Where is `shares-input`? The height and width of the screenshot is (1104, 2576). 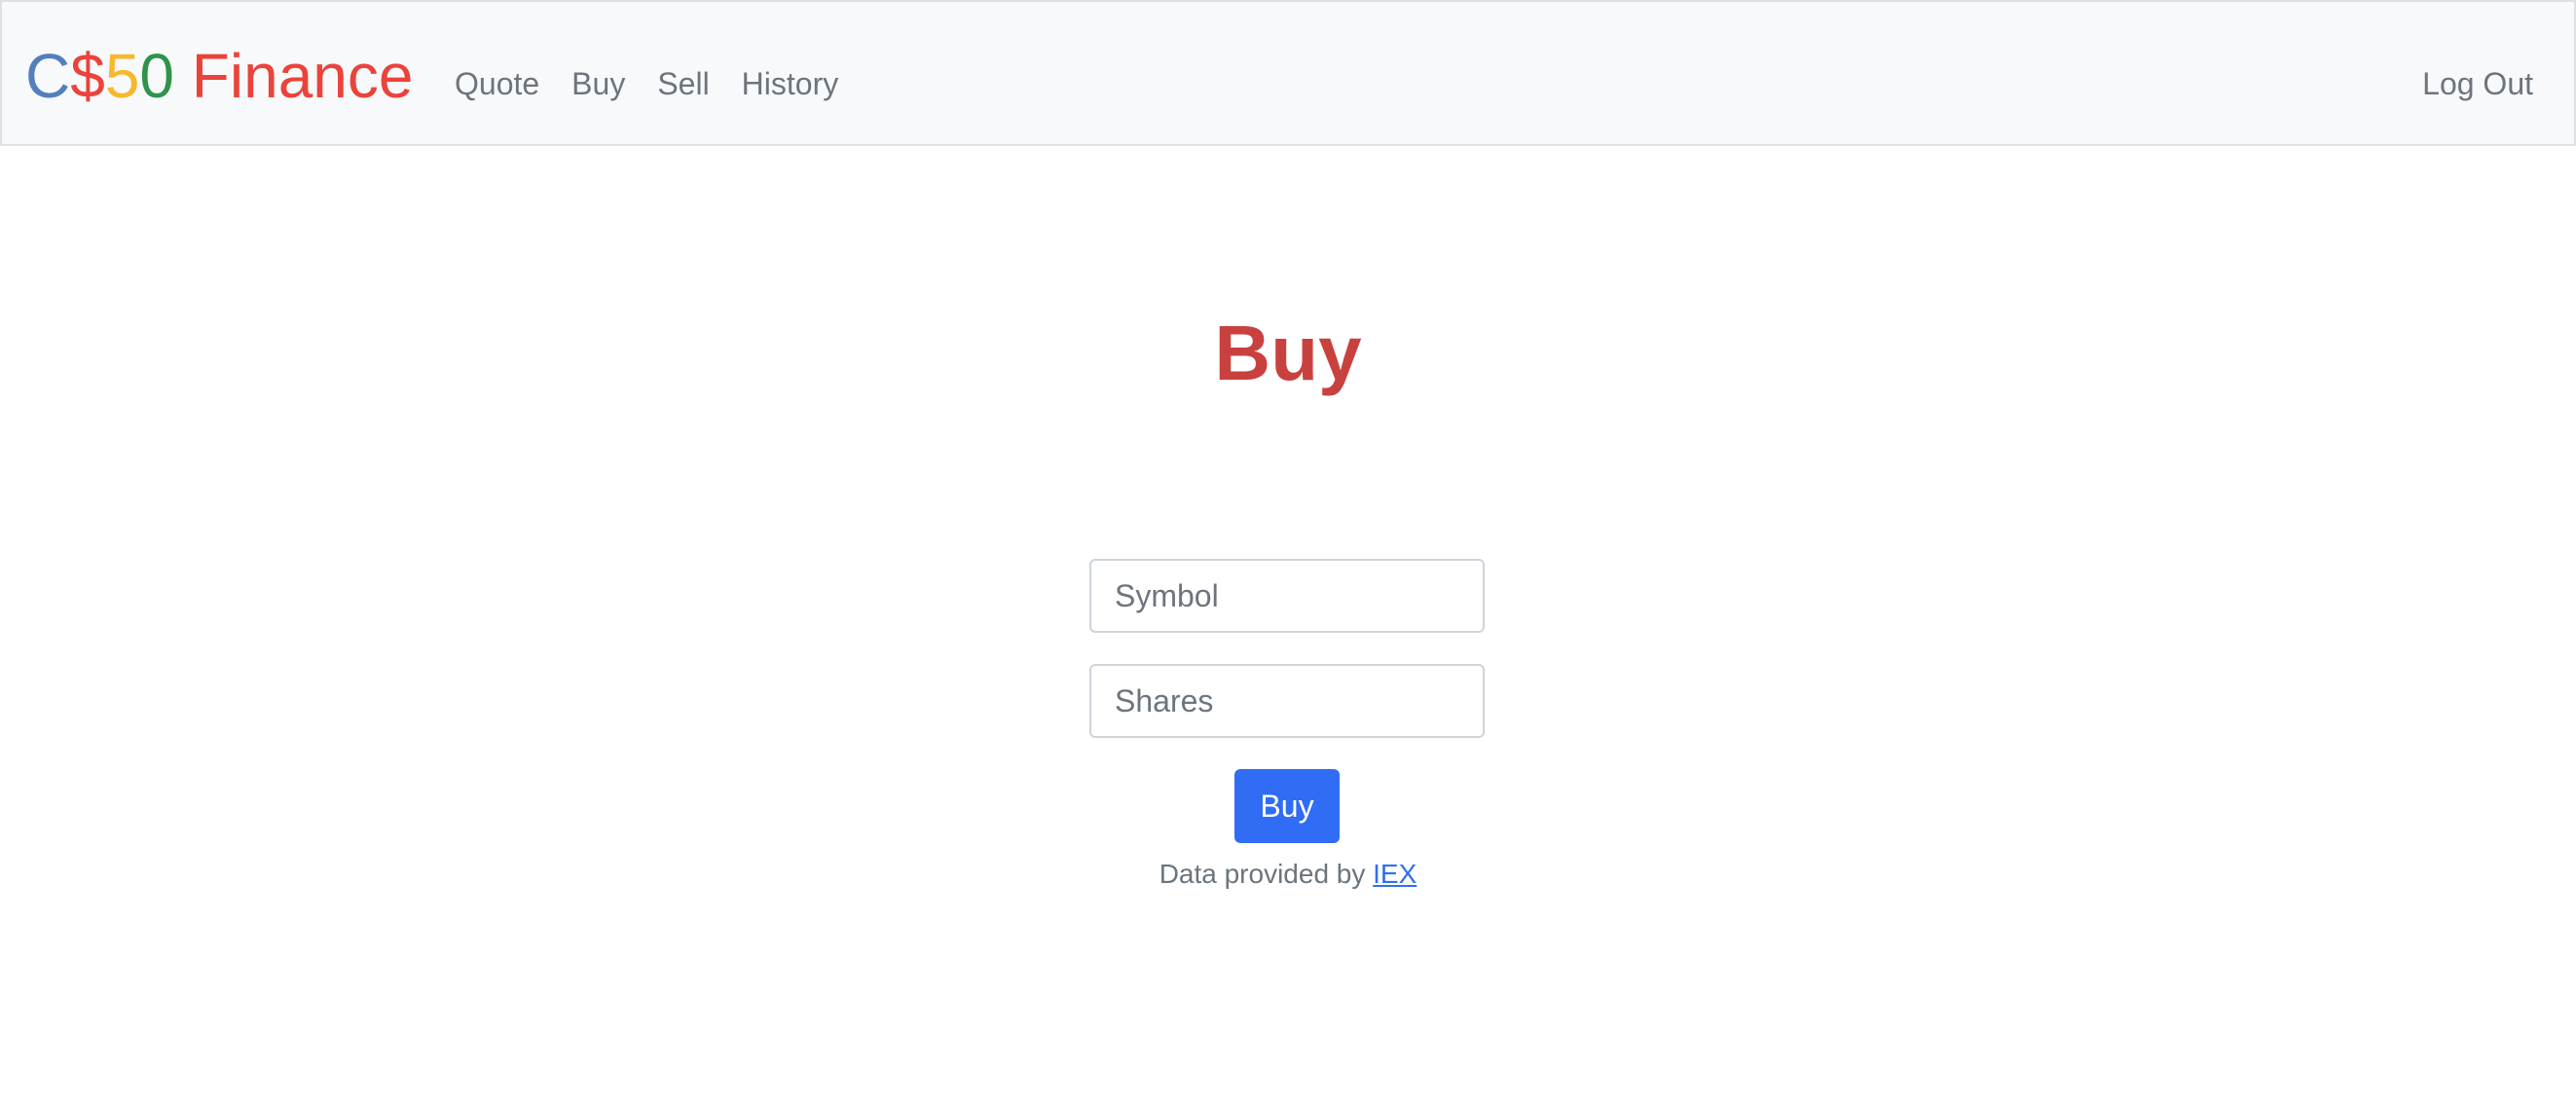
shares-input is located at coordinates (1287, 701).